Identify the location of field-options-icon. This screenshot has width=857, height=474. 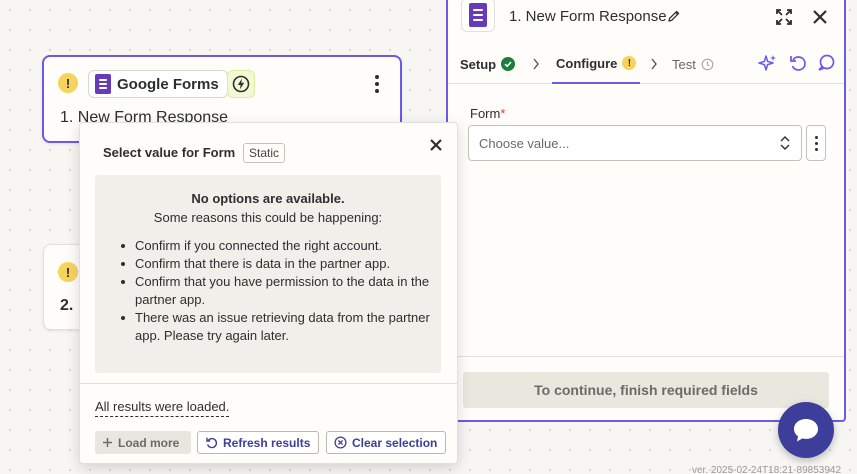
(816, 143).